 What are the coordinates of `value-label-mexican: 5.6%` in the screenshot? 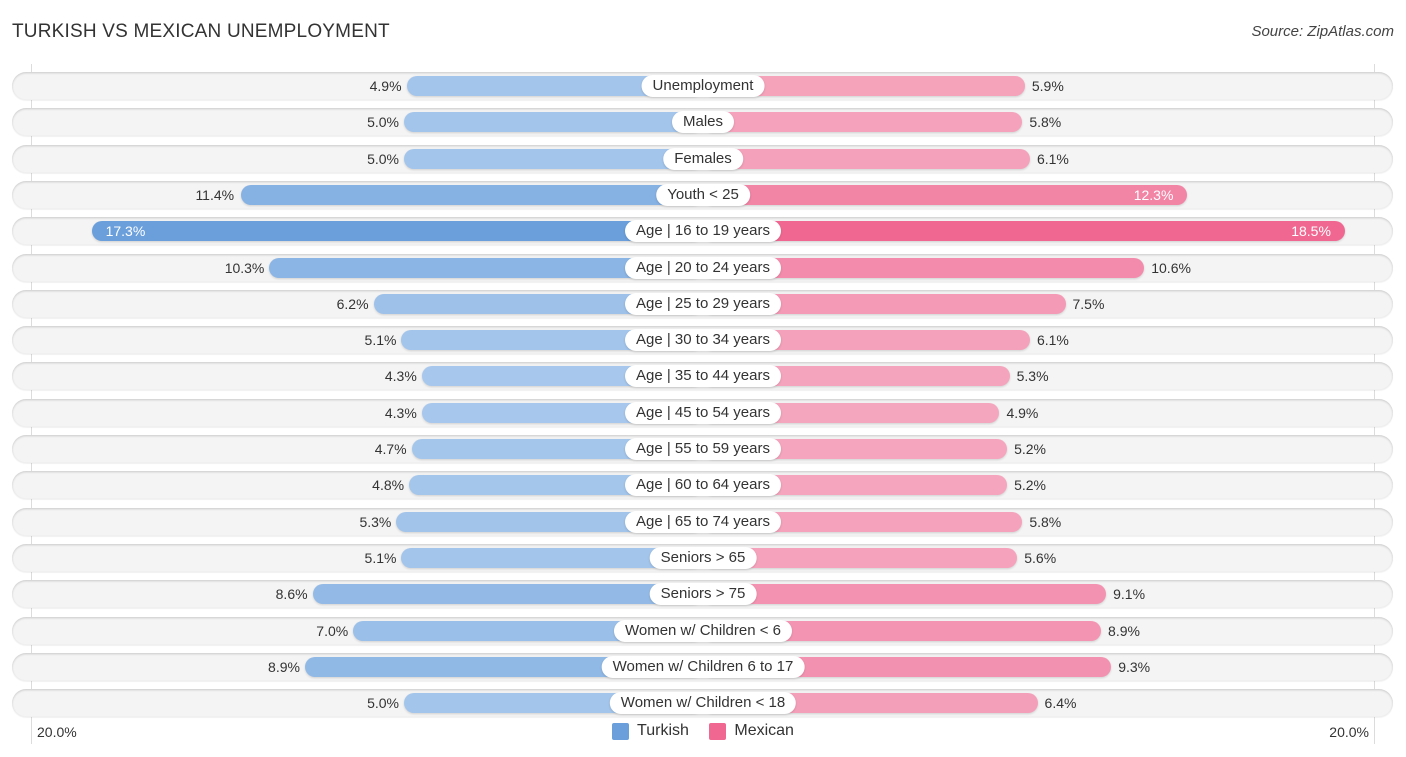 It's located at (1040, 558).